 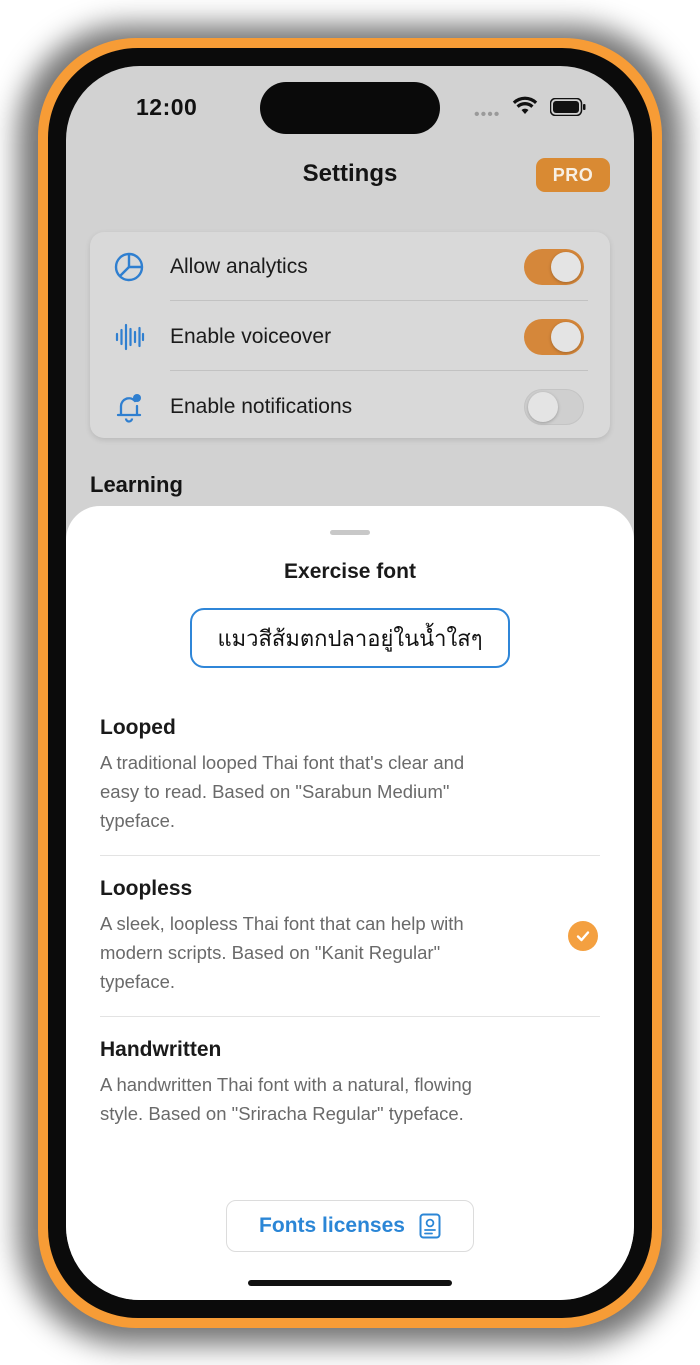 What do you see at coordinates (525, 105) in the screenshot?
I see `wifi-icon` at bounding box center [525, 105].